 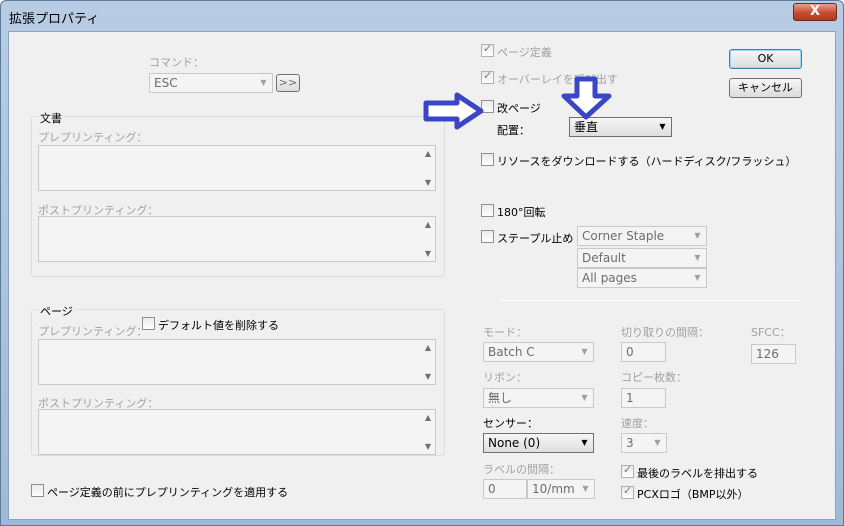 What do you see at coordinates (505, 489) in the screenshot?
I see `label-gap-input: 0` at bounding box center [505, 489].